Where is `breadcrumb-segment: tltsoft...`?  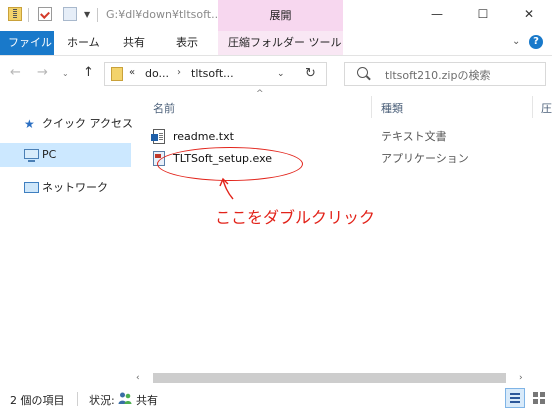 breadcrumb-segment: tltsoft... is located at coordinates (212, 73).